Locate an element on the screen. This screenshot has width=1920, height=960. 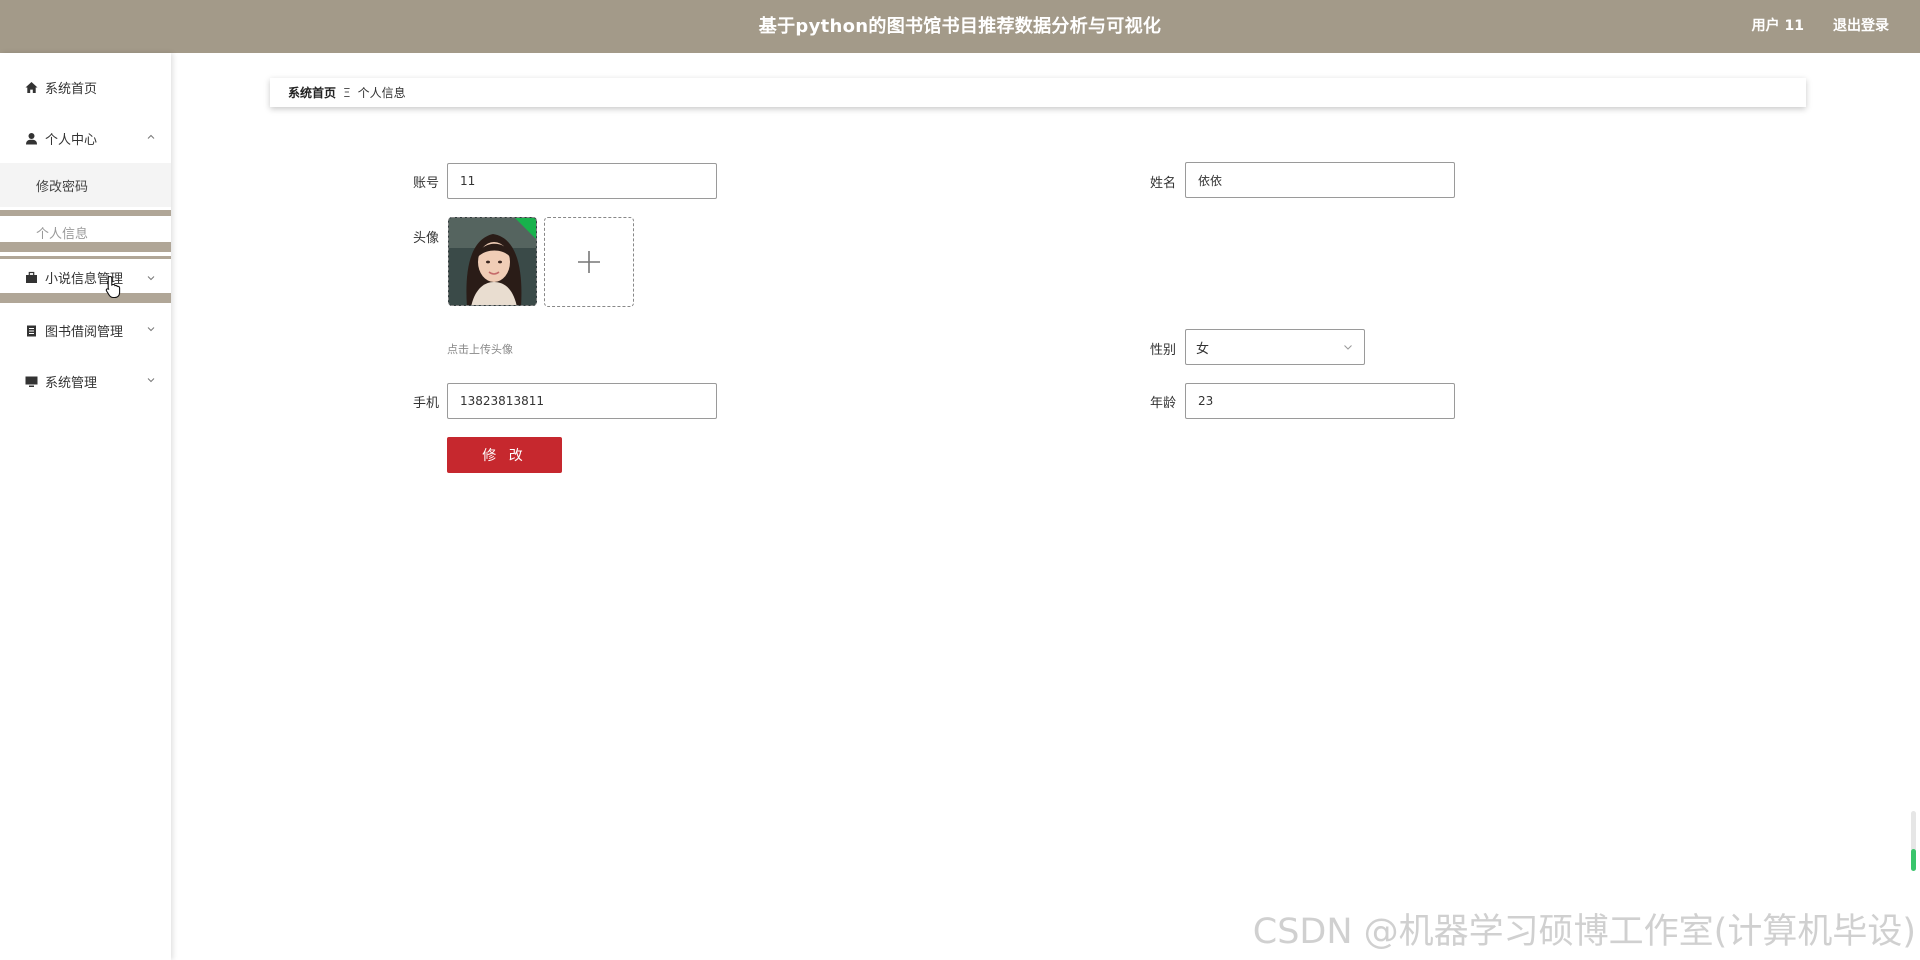
avatar-thumbnail is located at coordinates (492, 261).